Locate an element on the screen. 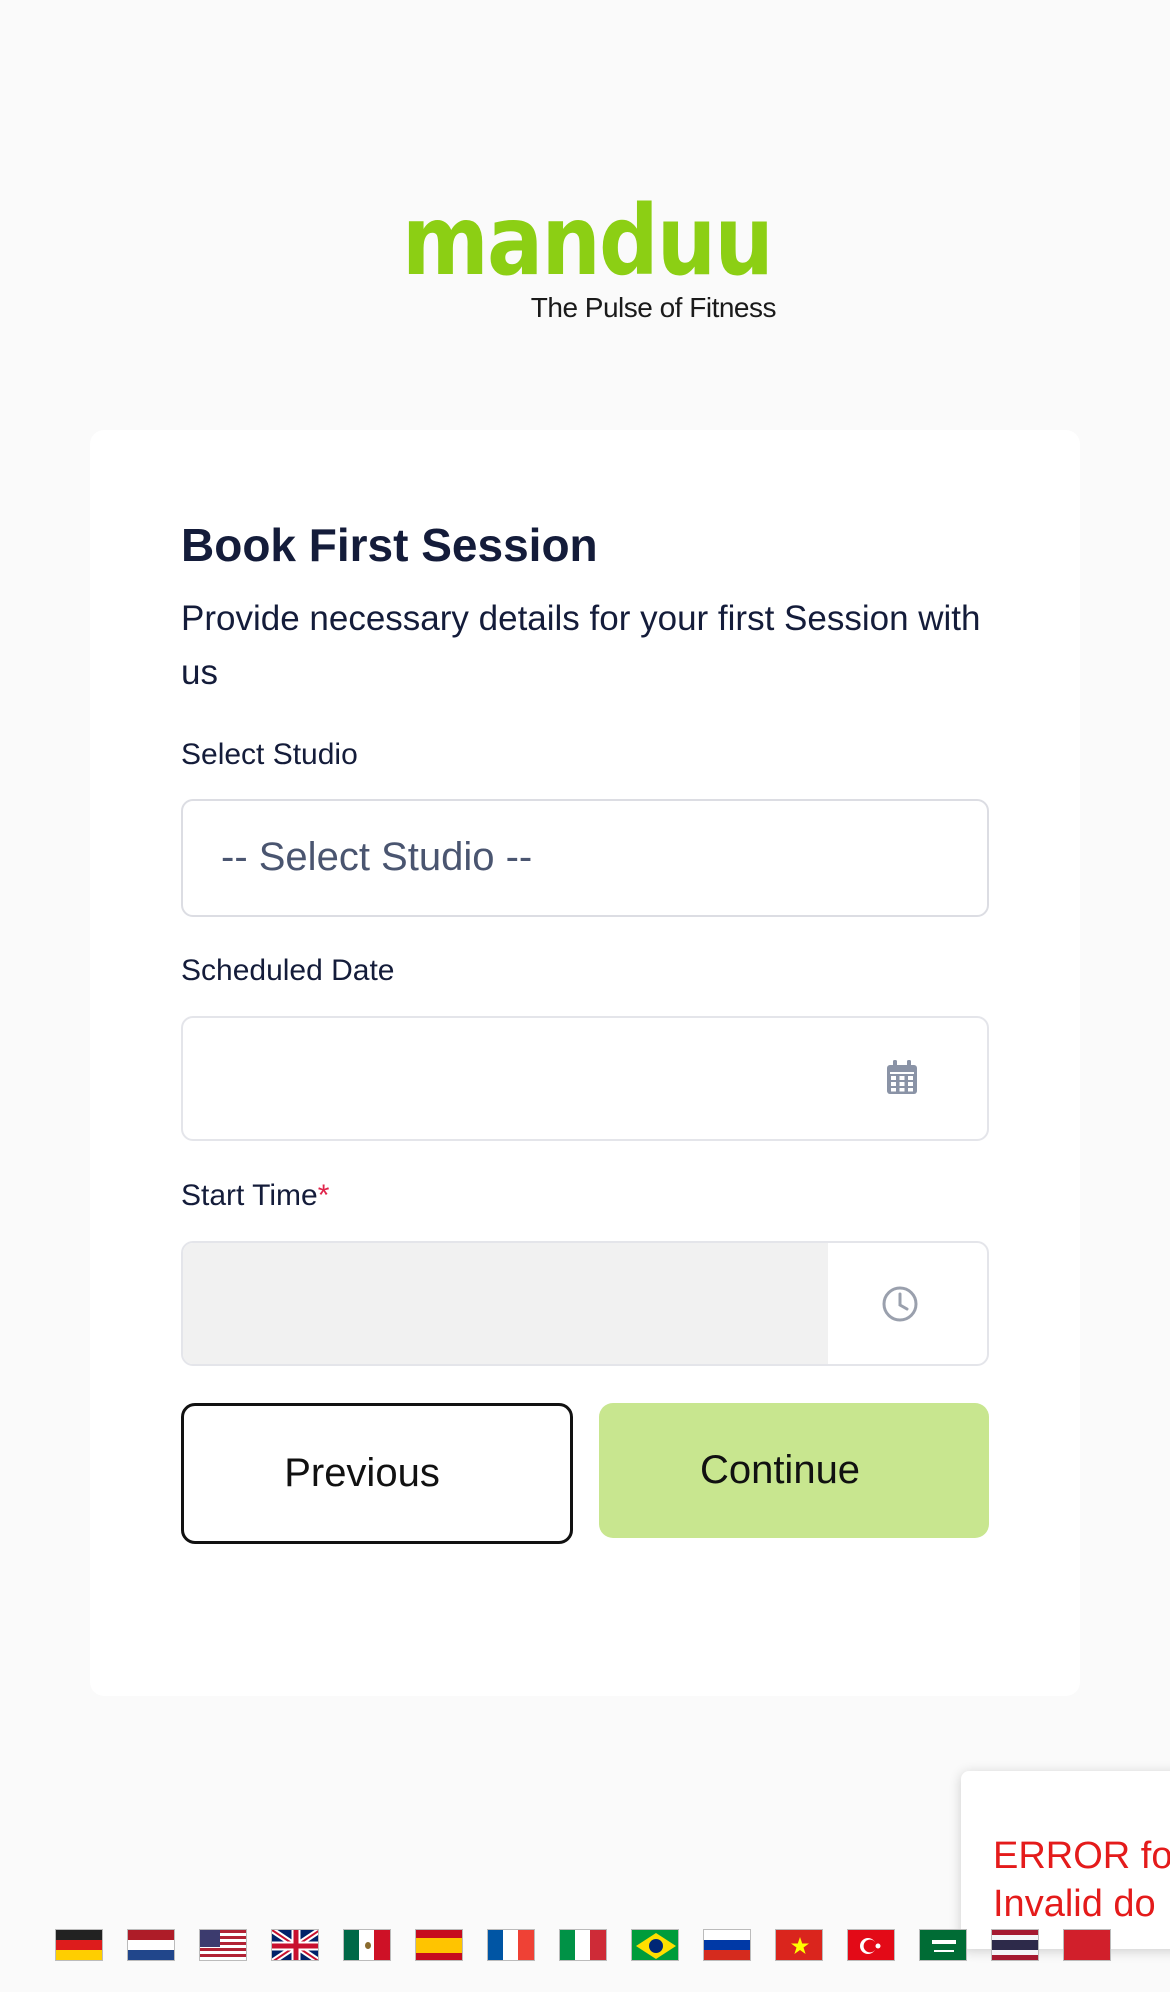 The image size is (1170, 1992). start-time-label-text: Start Time is located at coordinates (249, 1195).